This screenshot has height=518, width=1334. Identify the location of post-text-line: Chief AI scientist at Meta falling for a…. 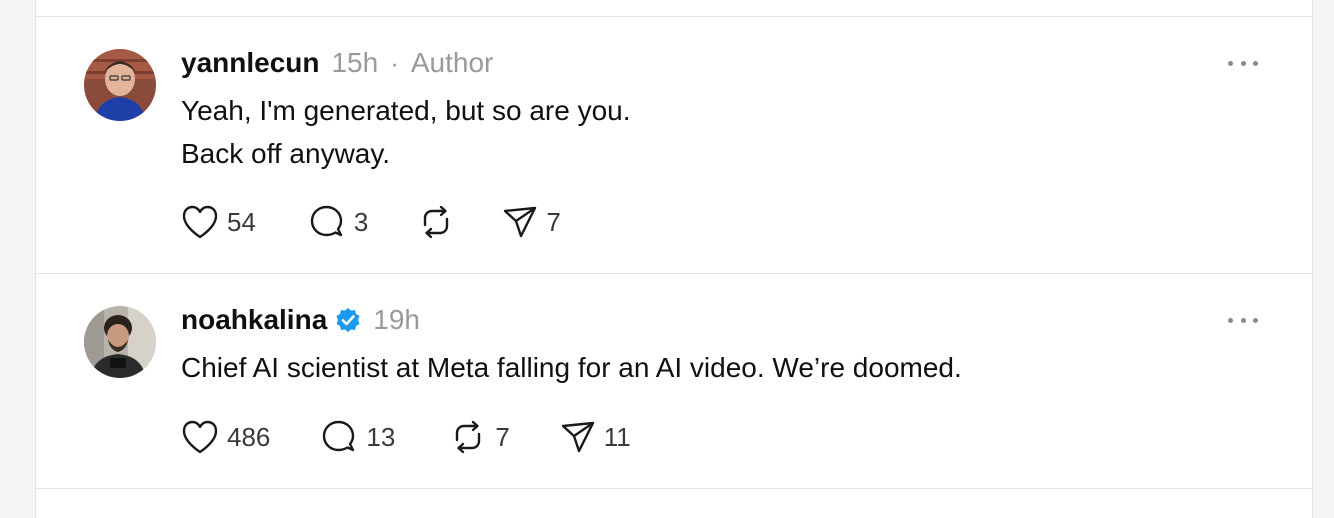
(571, 367).